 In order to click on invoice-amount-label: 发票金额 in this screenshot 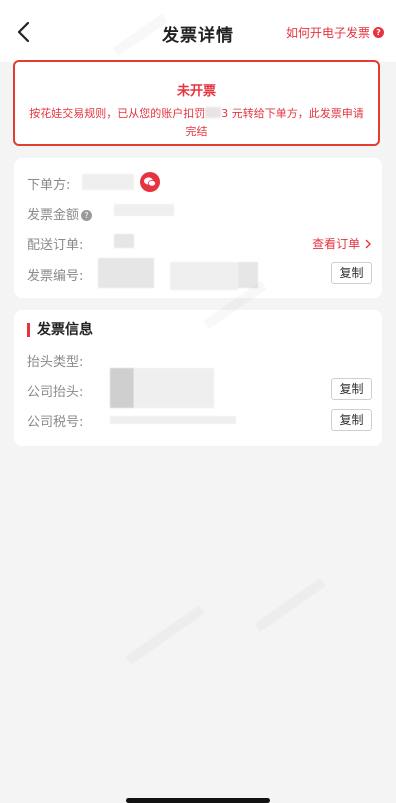, I will do `click(53, 215)`.